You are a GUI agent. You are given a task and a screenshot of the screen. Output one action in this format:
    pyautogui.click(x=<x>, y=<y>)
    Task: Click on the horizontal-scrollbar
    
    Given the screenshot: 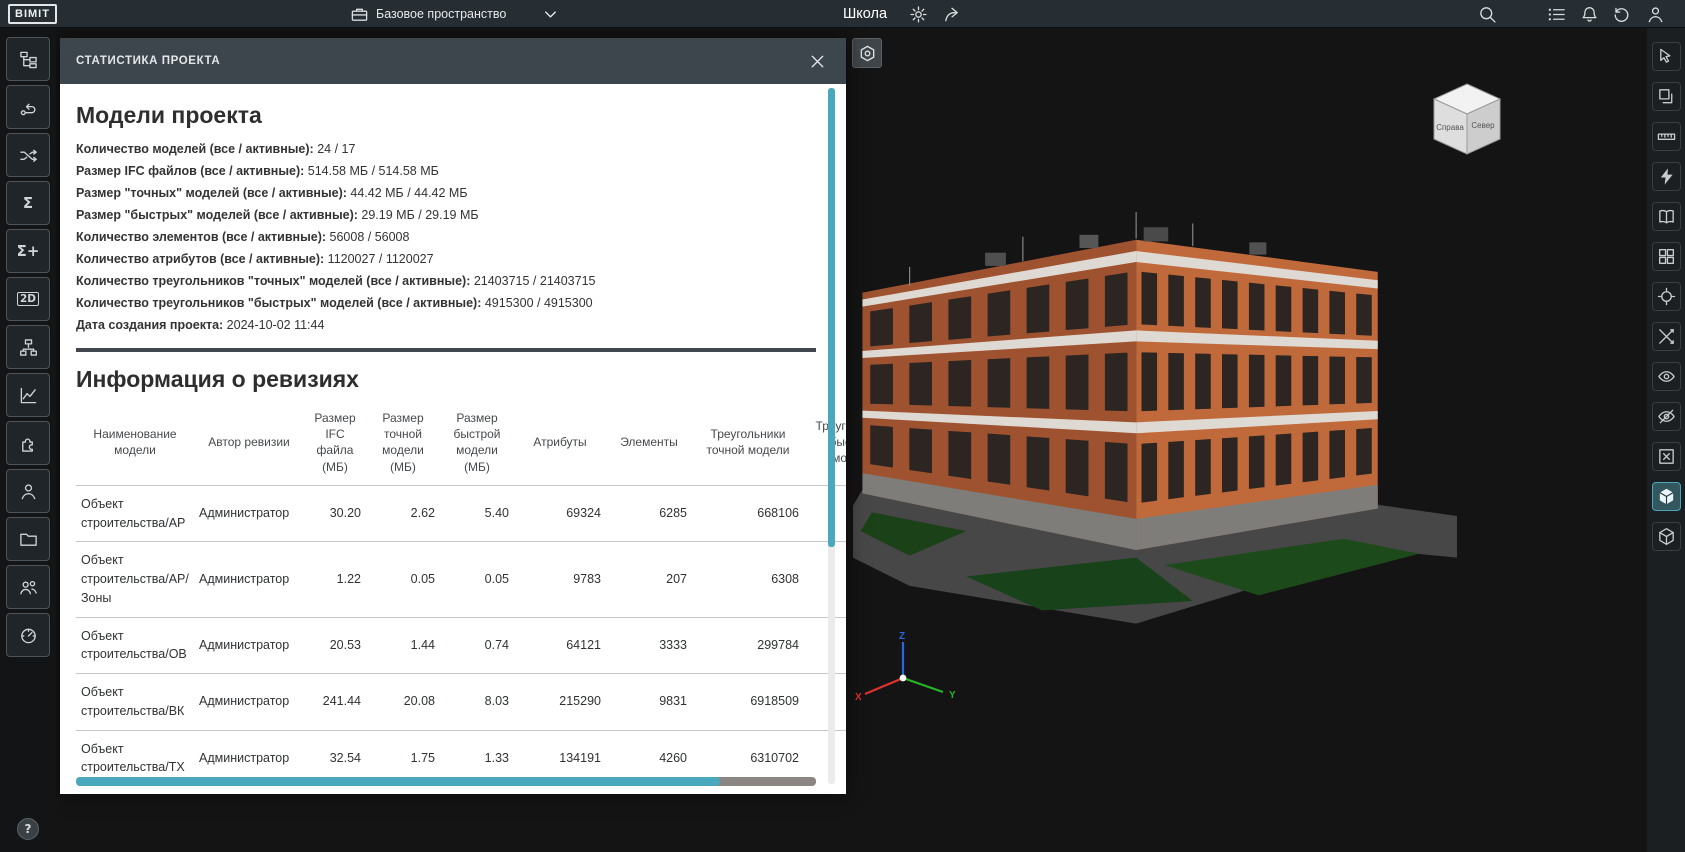 What is the action you would take?
    pyautogui.click(x=446, y=781)
    